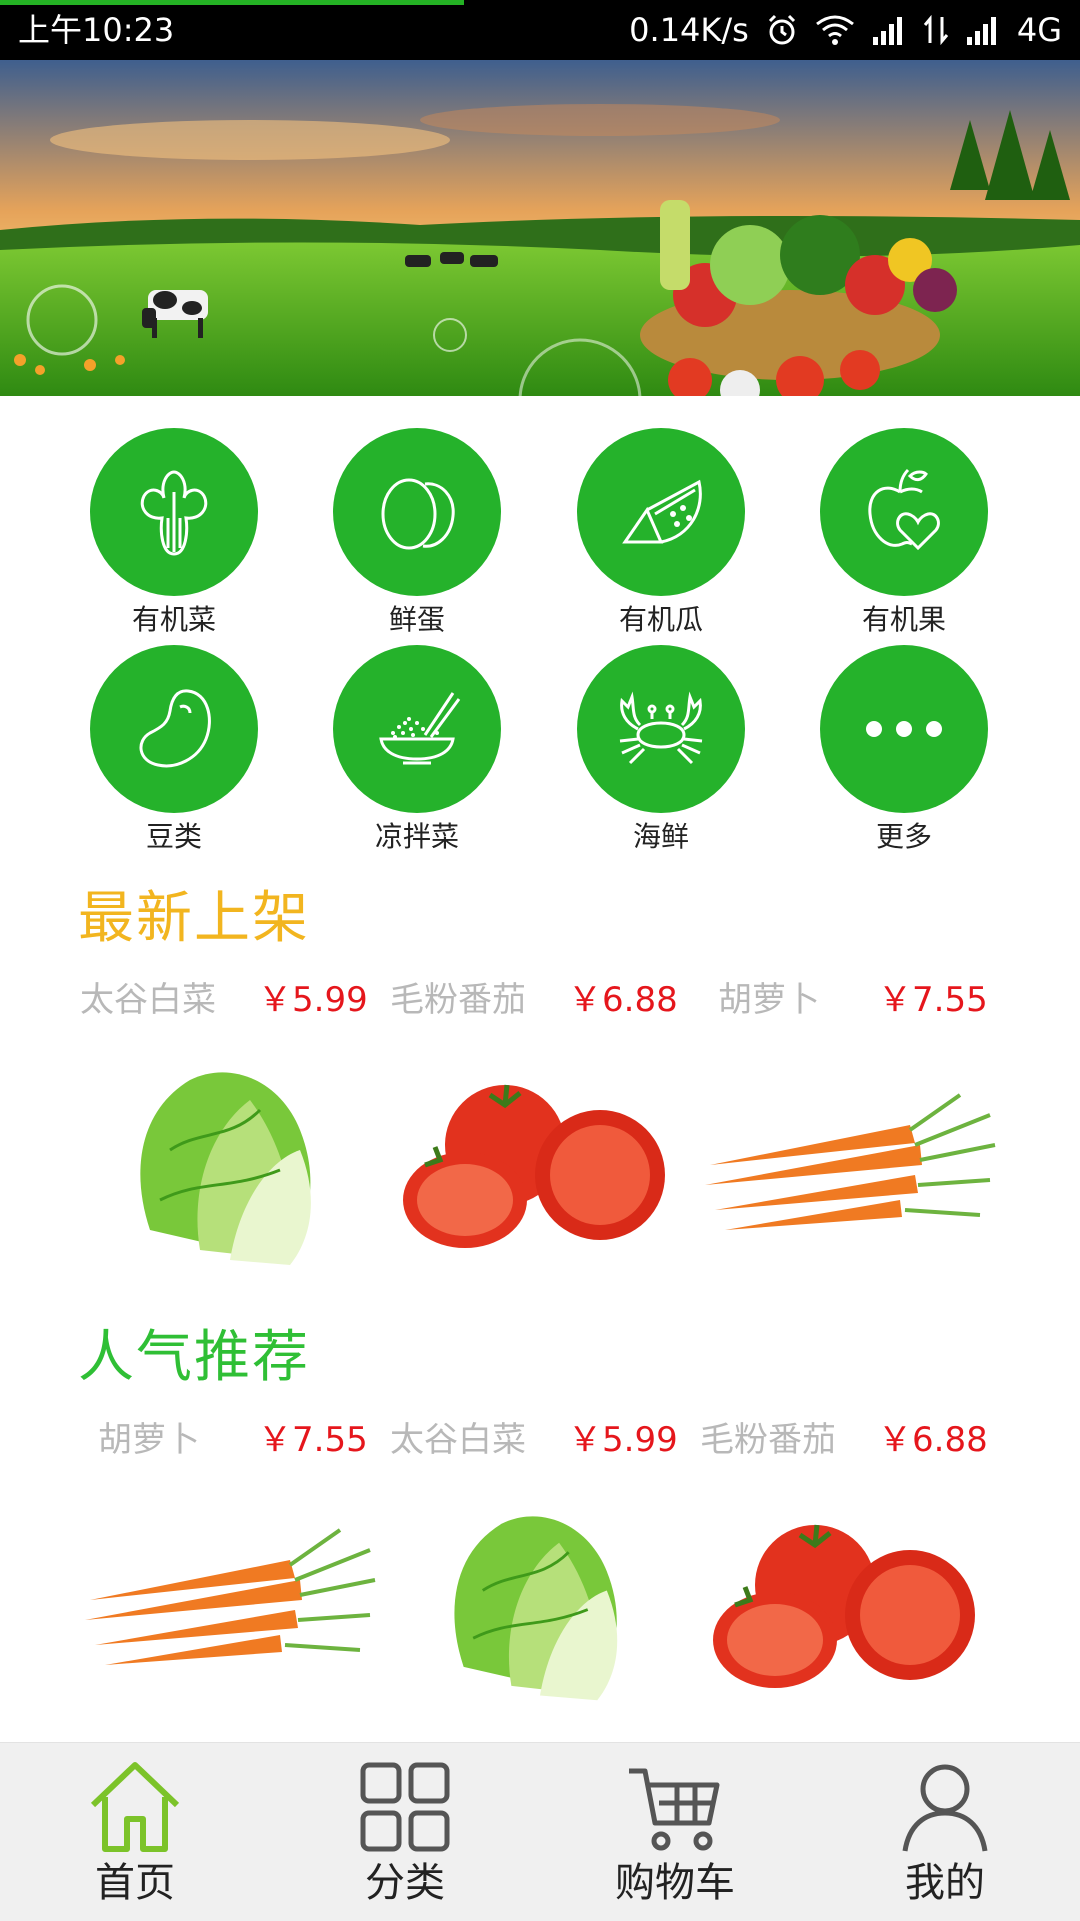  I want to click on category-beans: 豆类, so click(174, 750).